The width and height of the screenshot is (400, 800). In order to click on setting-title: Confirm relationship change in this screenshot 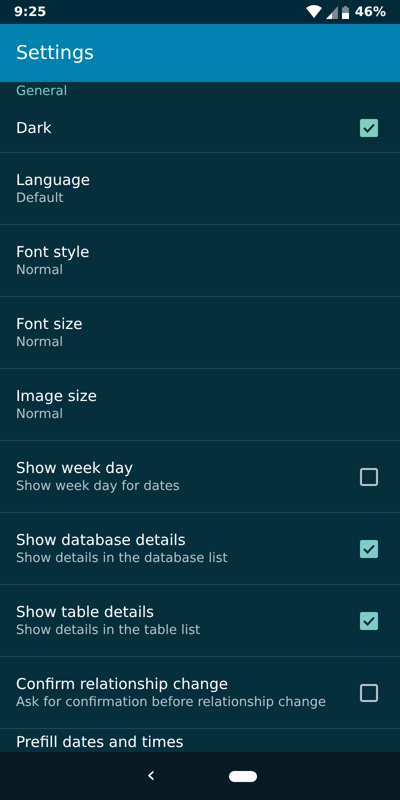, I will do `click(123, 684)`.